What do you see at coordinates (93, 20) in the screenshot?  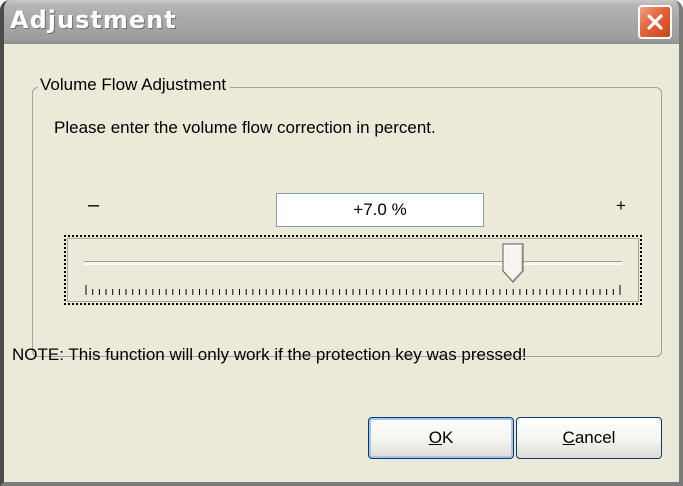 I see `window-title: Adjustment` at bounding box center [93, 20].